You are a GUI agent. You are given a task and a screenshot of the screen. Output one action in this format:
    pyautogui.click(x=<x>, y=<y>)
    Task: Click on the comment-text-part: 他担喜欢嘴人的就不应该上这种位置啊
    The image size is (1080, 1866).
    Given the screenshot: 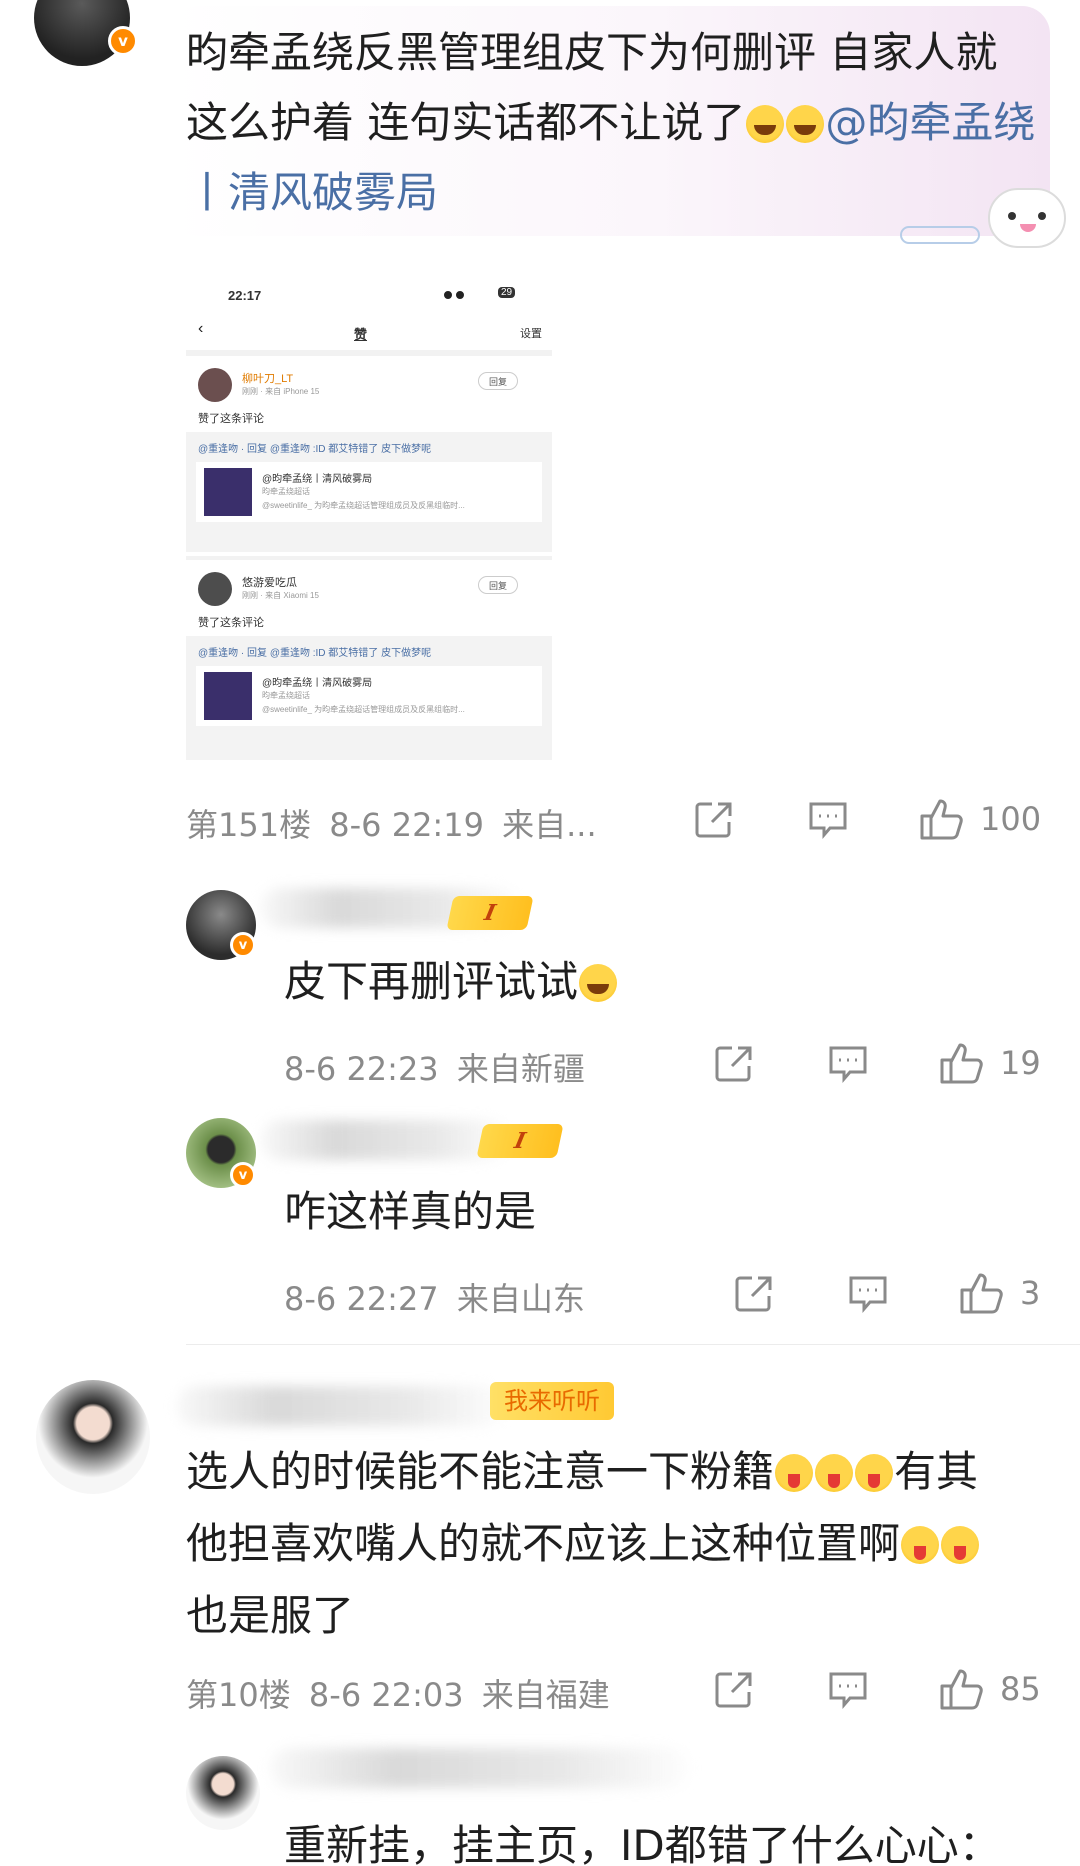 What is the action you would take?
    pyautogui.click(x=543, y=1543)
    